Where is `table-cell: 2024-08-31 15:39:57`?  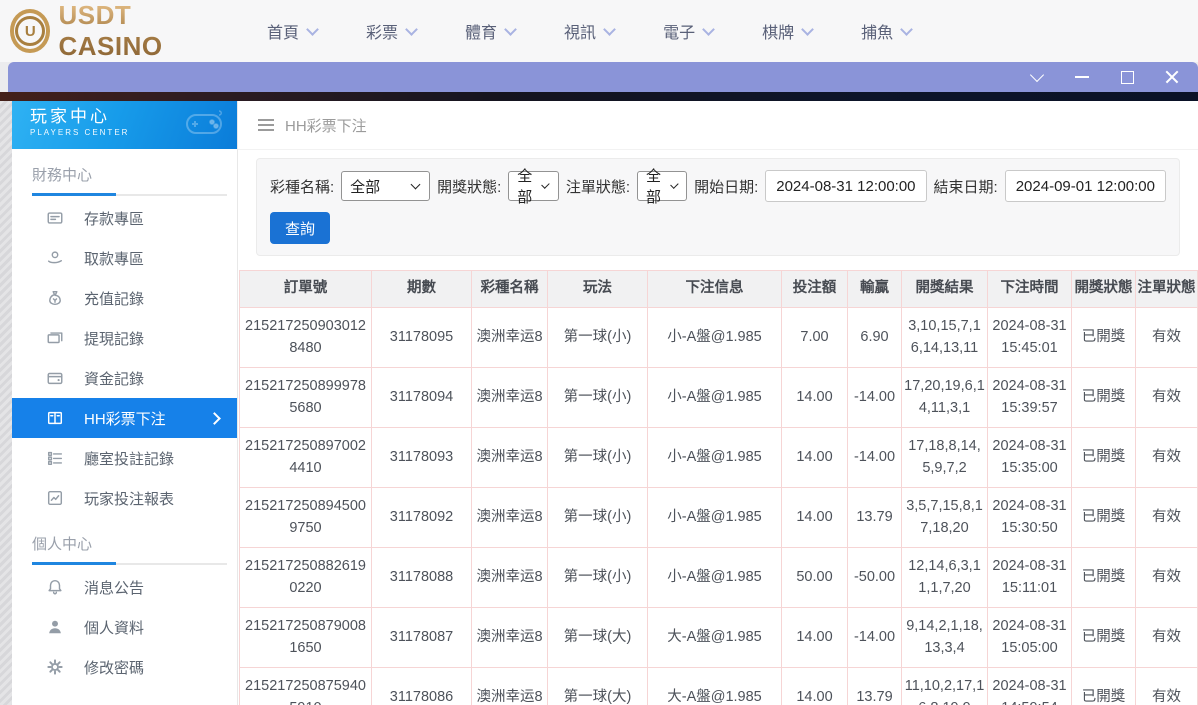
table-cell: 2024-08-31 15:39:57 is located at coordinates (1029, 397).